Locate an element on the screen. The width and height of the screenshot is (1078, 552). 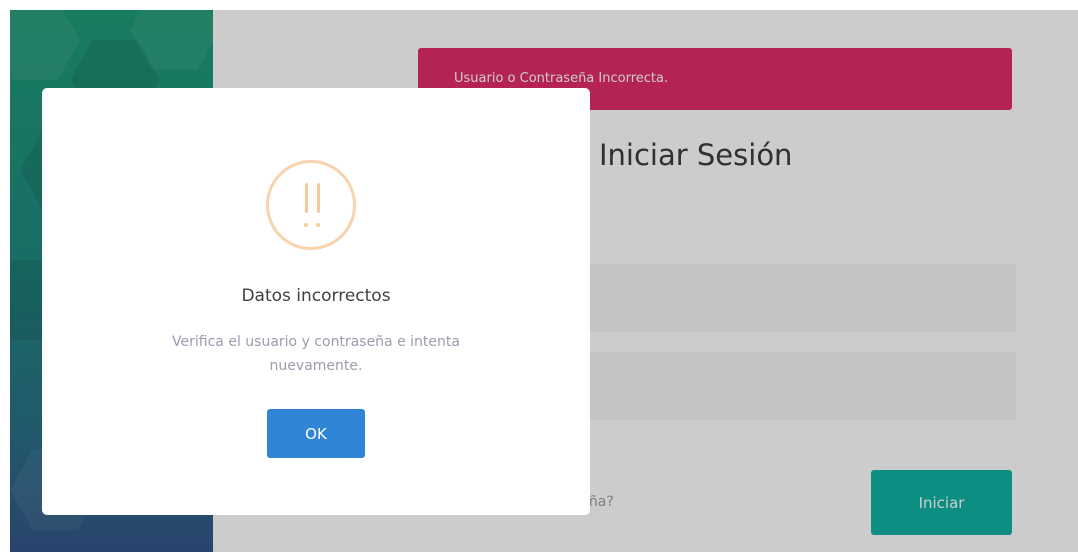
ok-button: OK is located at coordinates (316, 433).